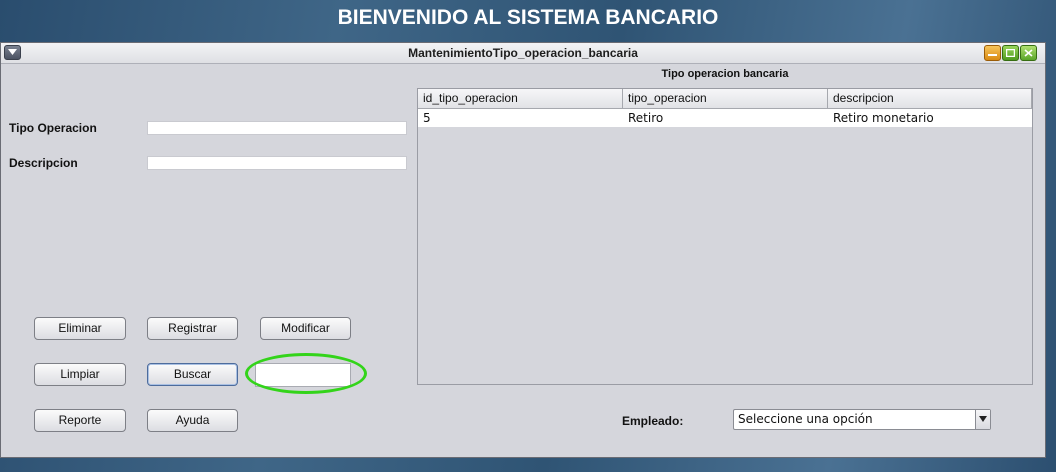 Image resolution: width=1056 pixels, height=472 pixels. I want to click on limpiar-button: Limpiar, so click(80, 374).